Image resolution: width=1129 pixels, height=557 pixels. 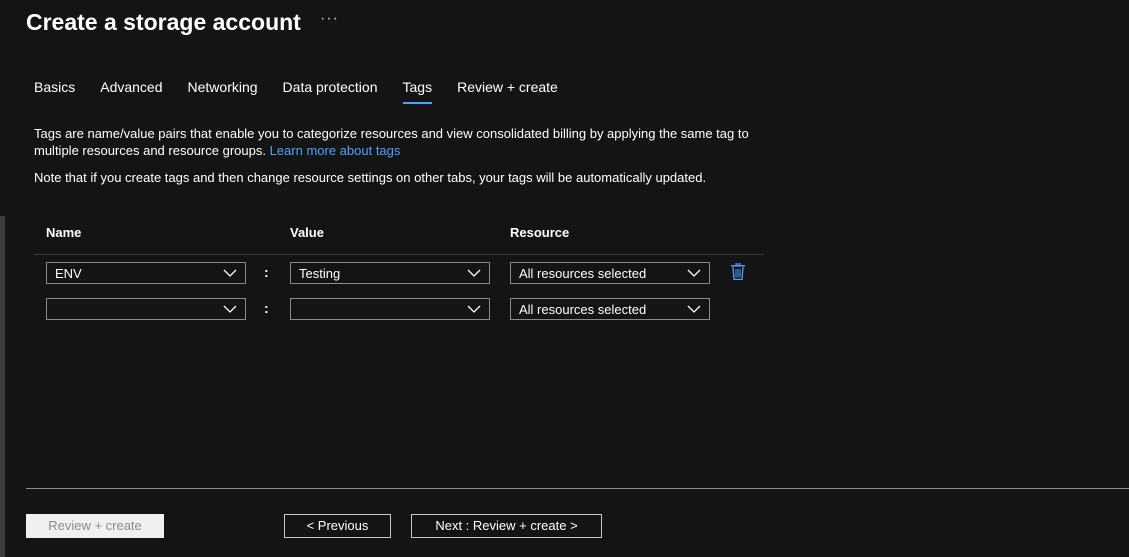 I want to click on tab-advanced: Advanced, so click(x=131, y=91).